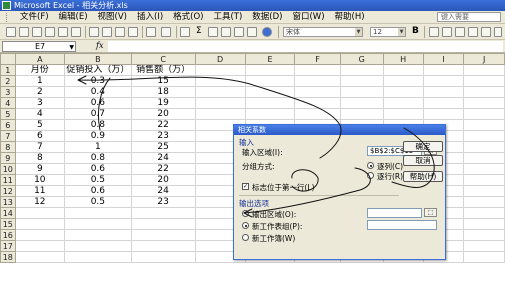 This screenshot has width=505, height=294. I want to click on output-range-radio, so click(245, 213).